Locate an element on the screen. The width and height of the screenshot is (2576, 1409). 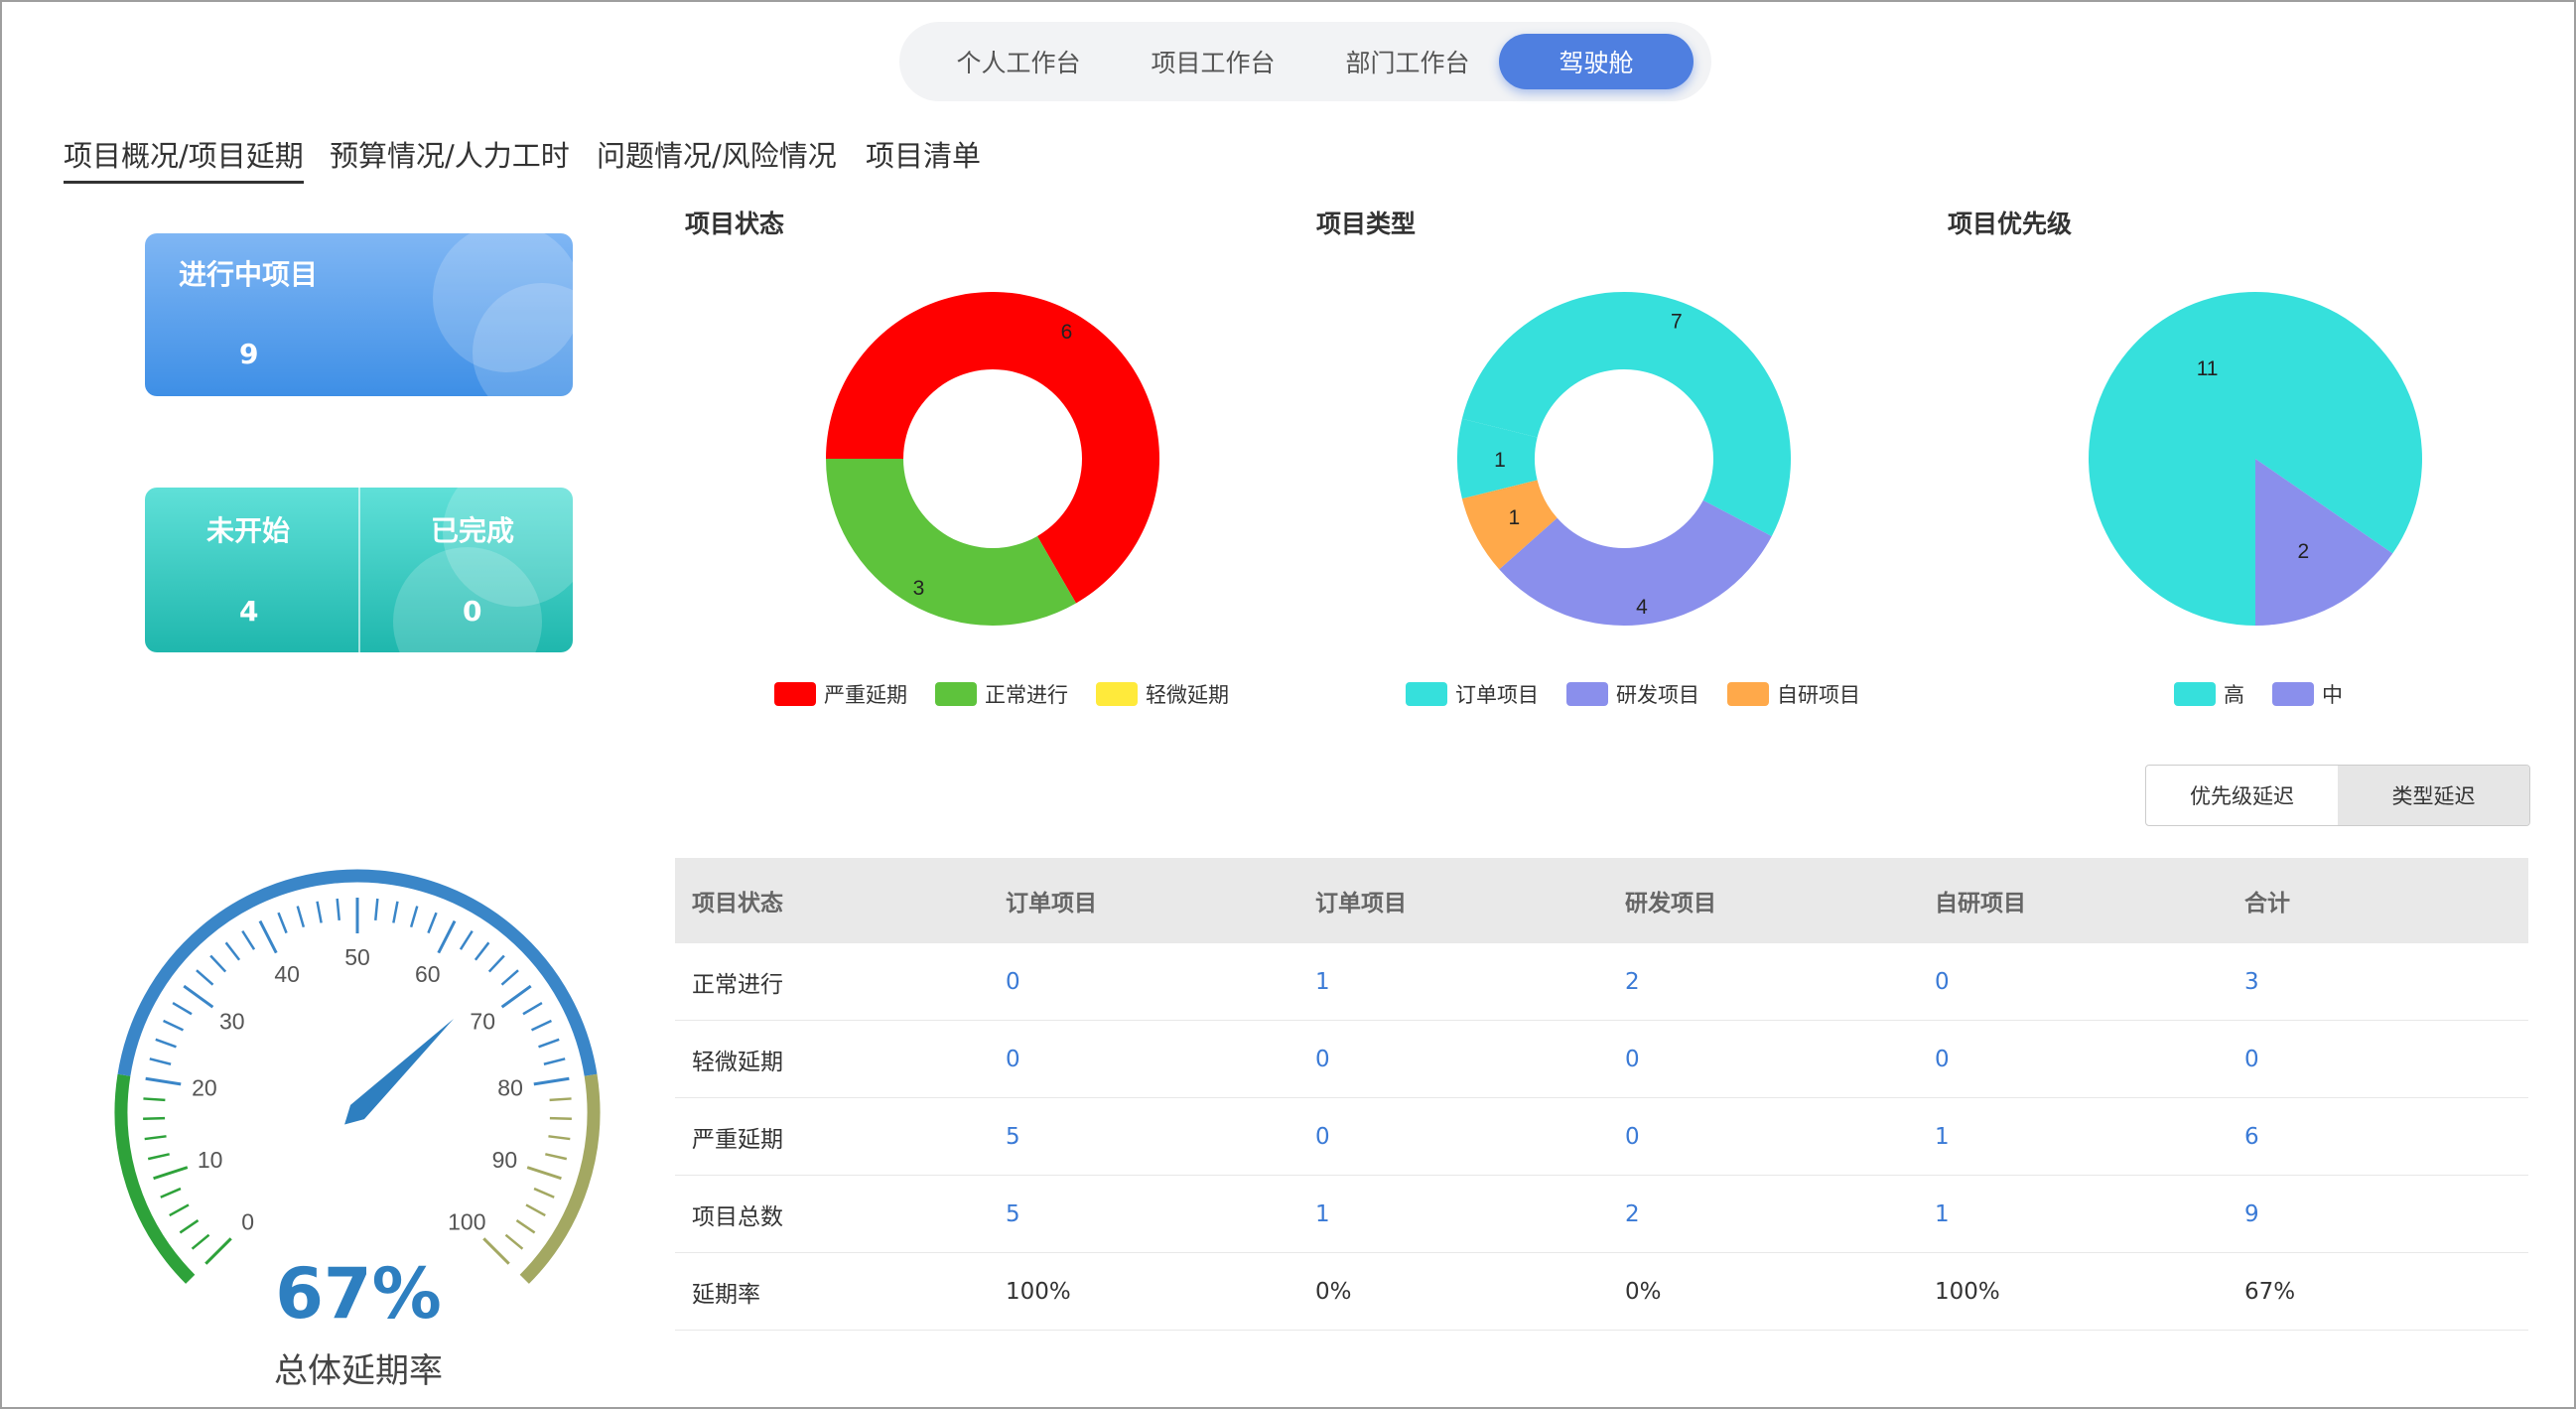
in-progress-card: 进行中项目 9 is located at coordinates (359, 314).